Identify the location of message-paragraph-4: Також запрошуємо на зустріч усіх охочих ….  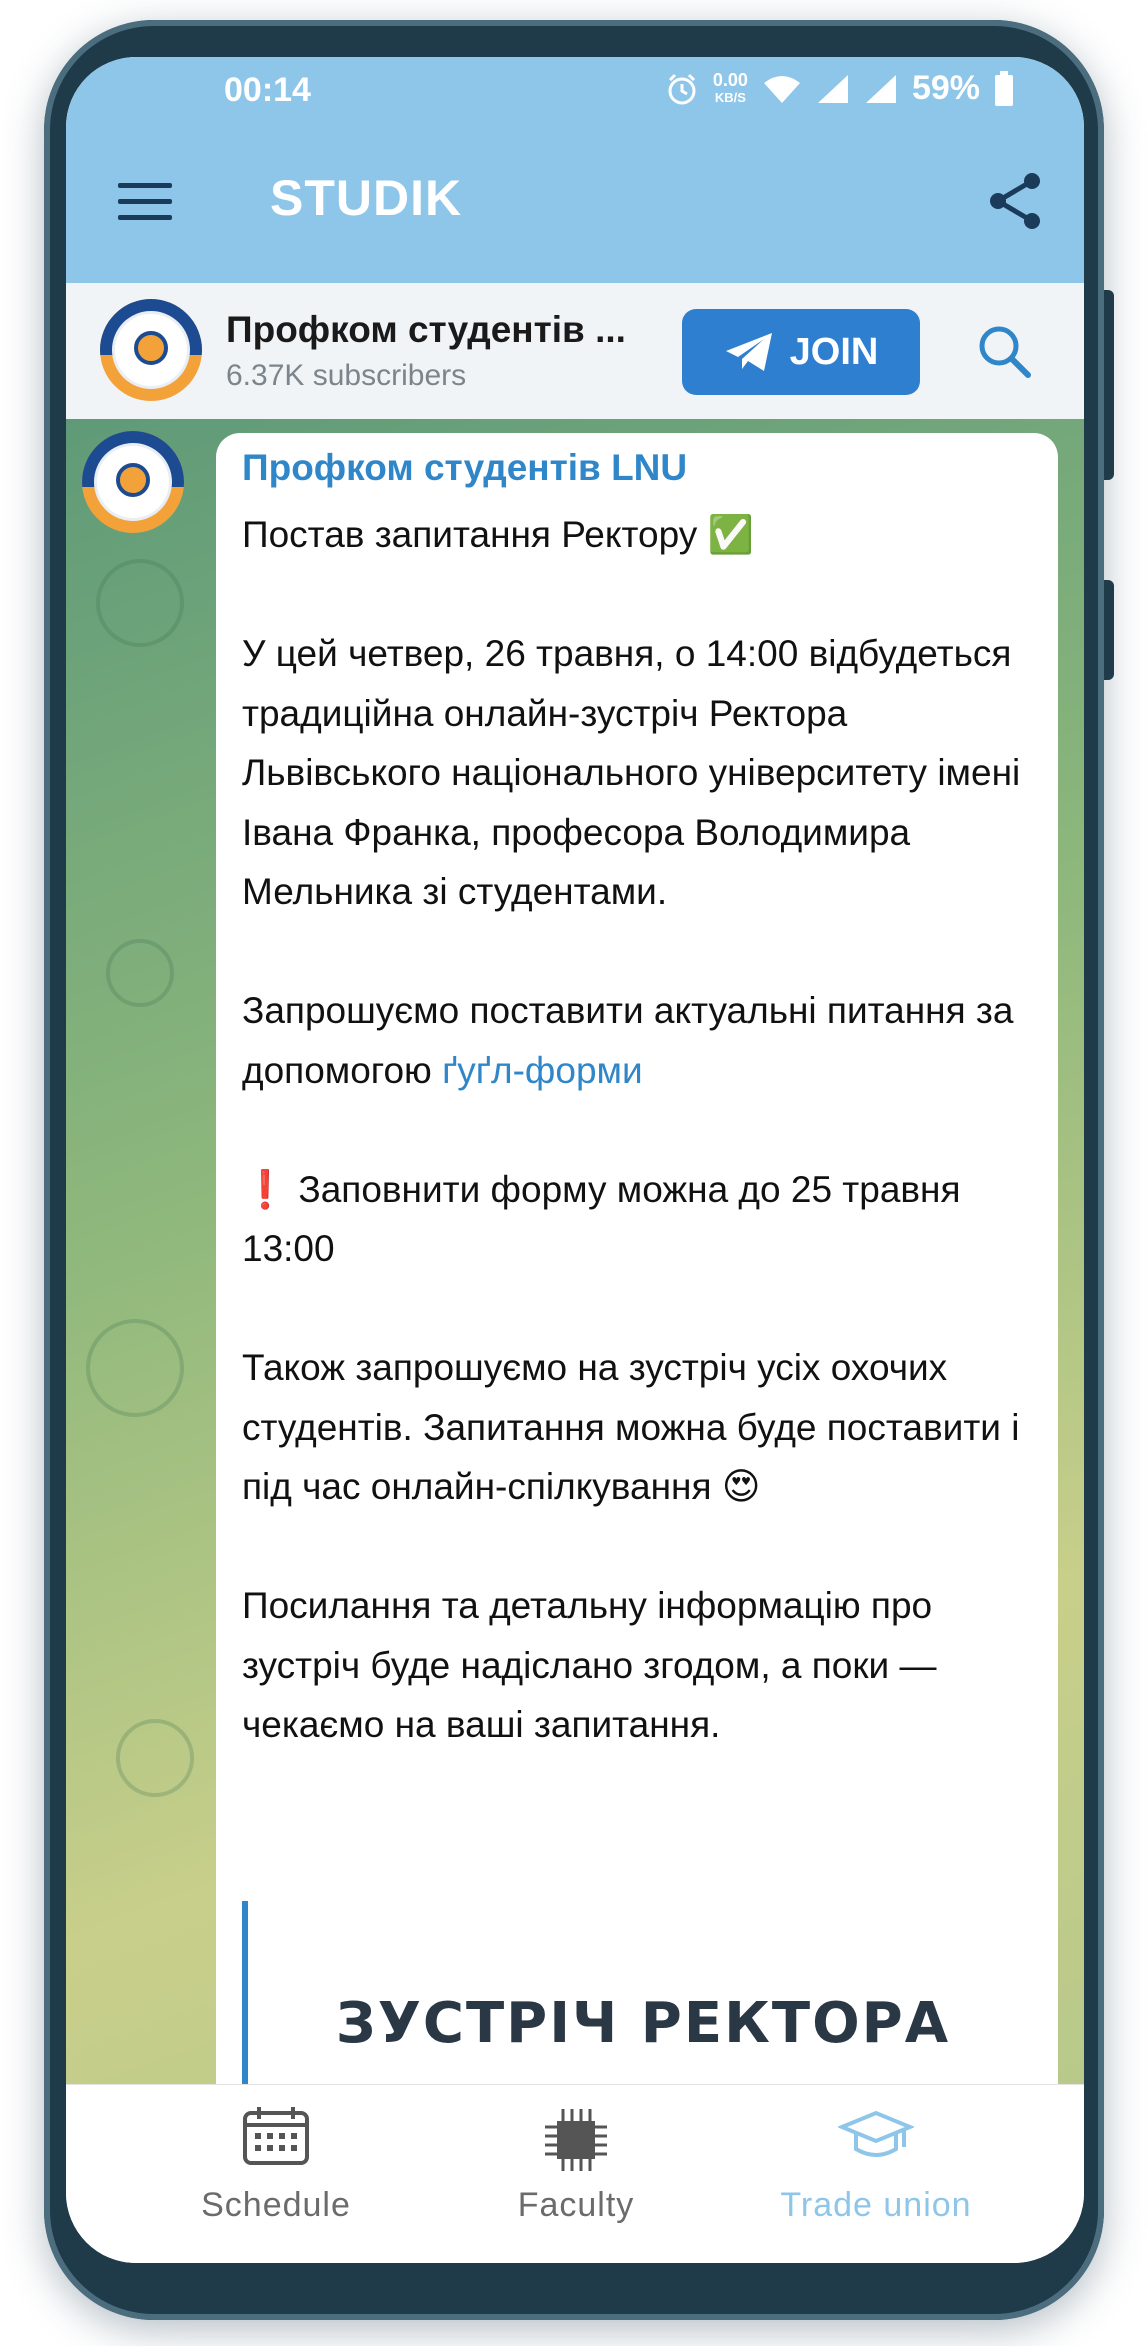
(642, 1427).